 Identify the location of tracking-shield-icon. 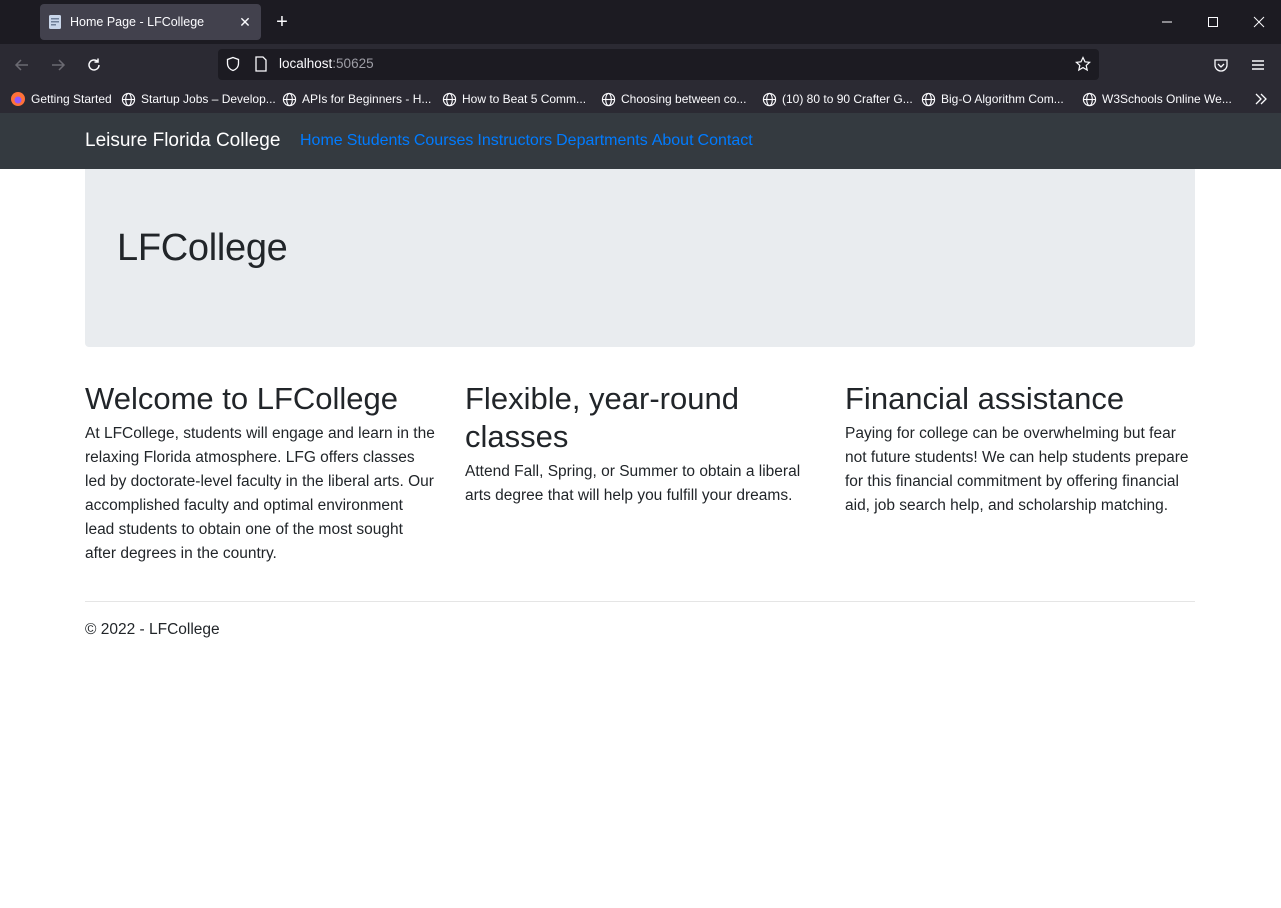
(233, 66).